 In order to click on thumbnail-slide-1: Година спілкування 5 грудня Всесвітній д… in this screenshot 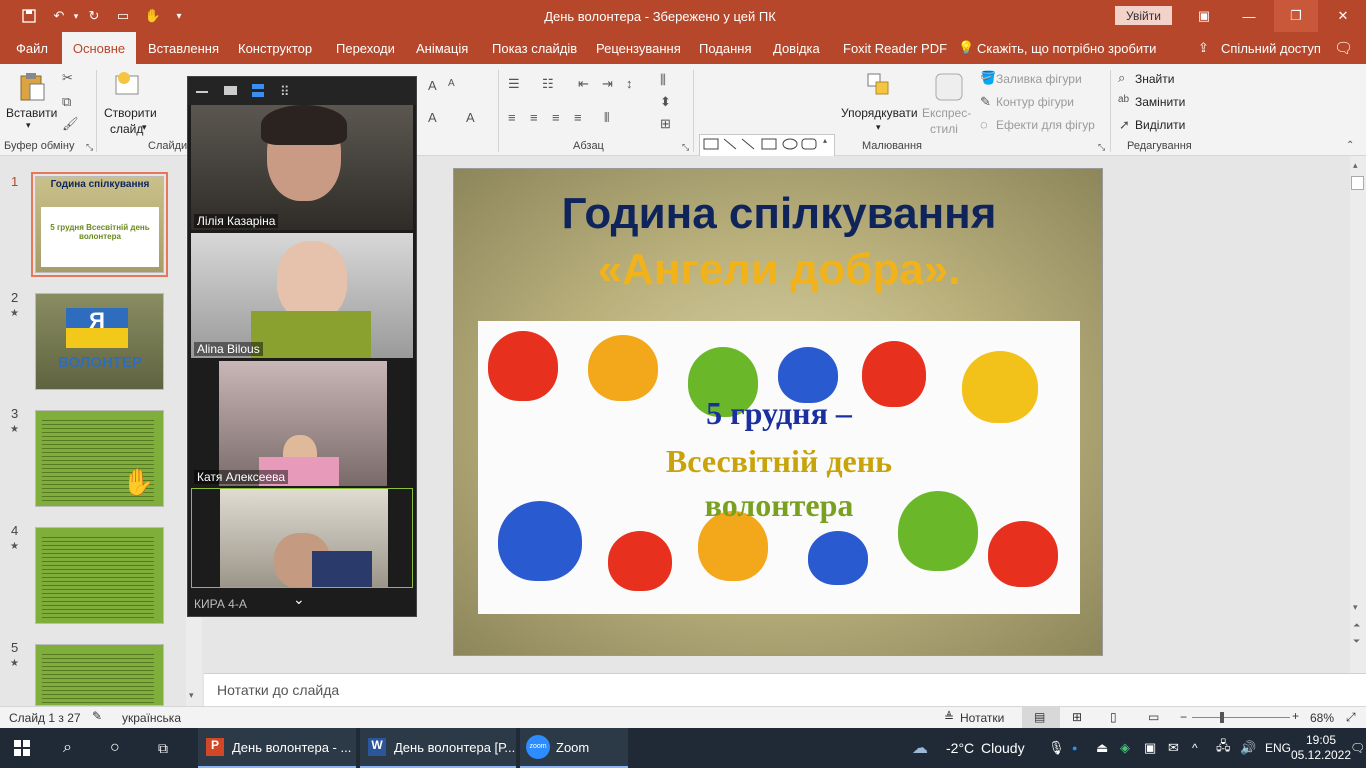, I will do `click(99, 224)`.